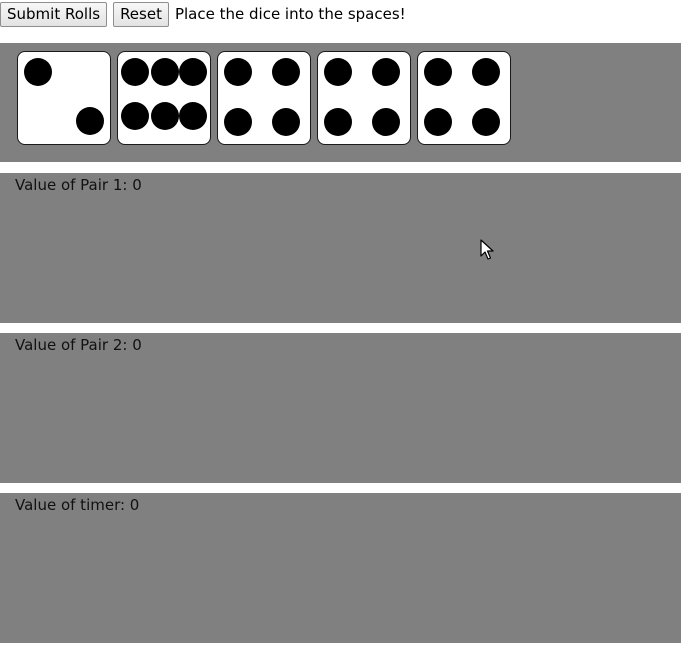  Describe the element at coordinates (77, 505) in the screenshot. I see `timer-value-label: Value of timer: 0` at that location.